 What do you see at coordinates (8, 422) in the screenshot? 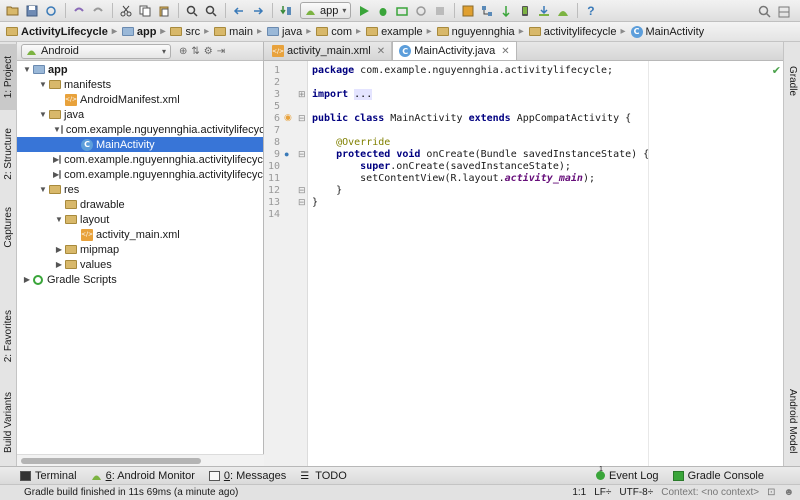
I see `tool-tab-build-variants: Build Variants` at bounding box center [8, 422].